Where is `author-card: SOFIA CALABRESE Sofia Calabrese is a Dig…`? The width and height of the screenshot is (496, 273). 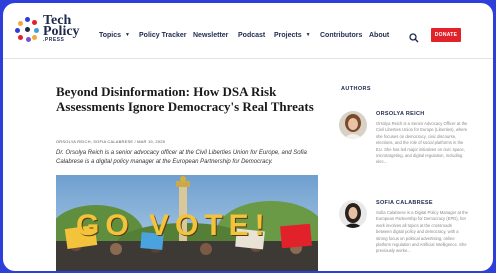 author-card: SOFIA CALABRESE Sofia Calabrese is a Dig… is located at coordinates (404, 235).